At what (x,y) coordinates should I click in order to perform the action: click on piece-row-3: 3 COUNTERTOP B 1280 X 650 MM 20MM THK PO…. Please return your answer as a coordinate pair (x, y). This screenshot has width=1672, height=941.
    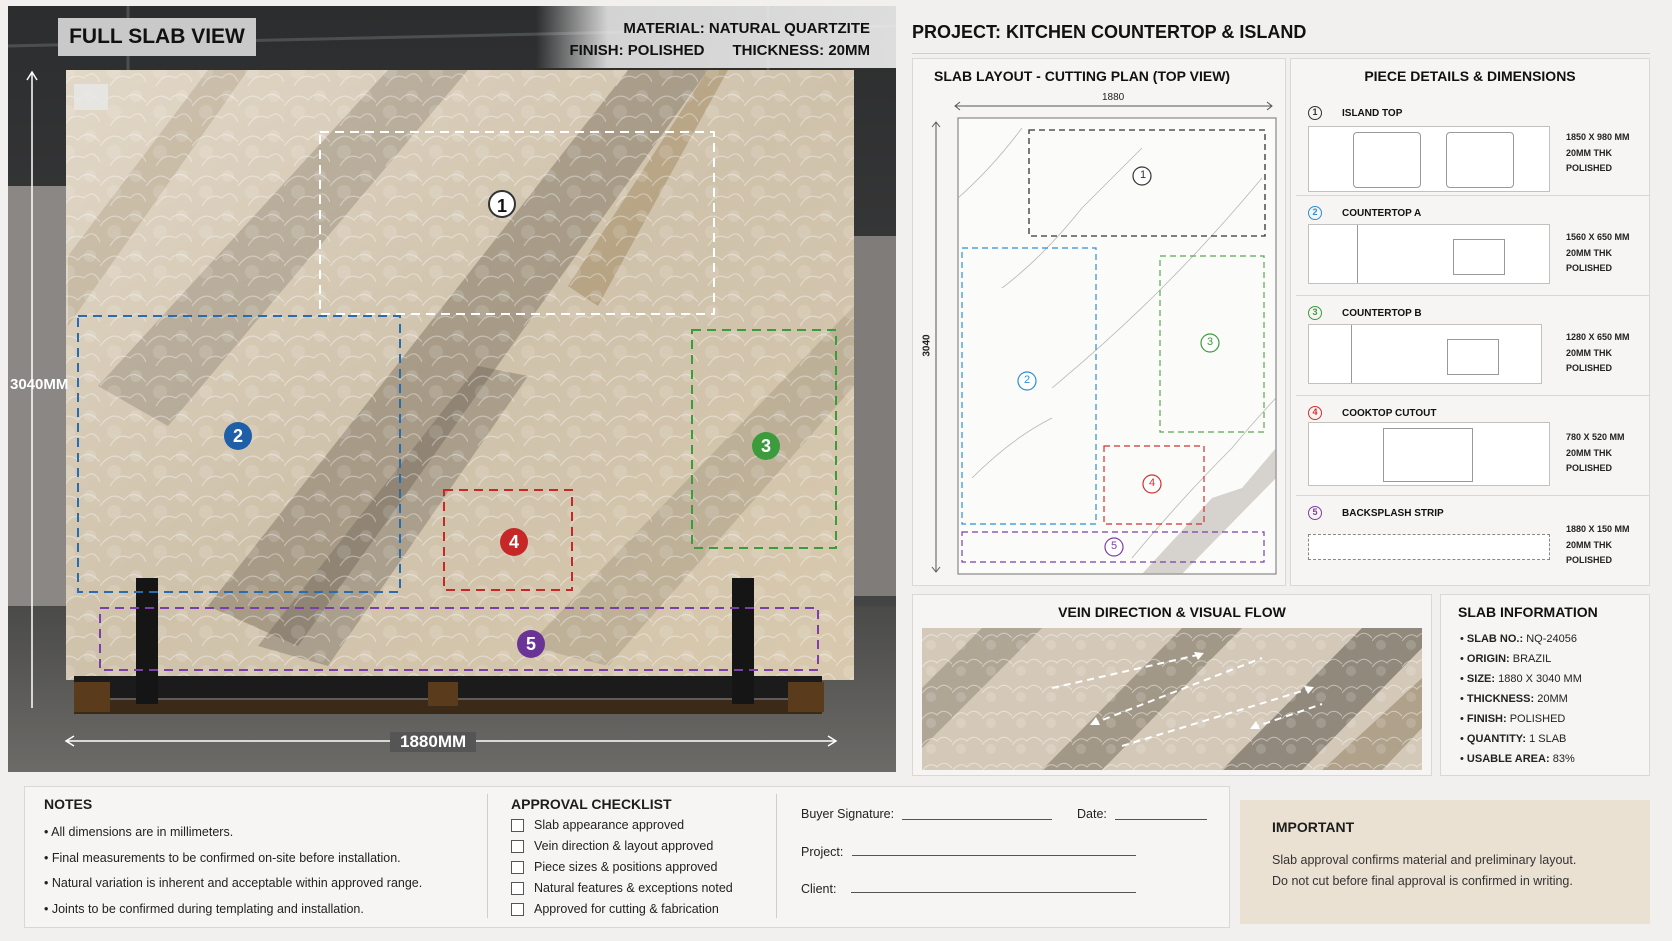
    Looking at the image, I should click on (1473, 346).